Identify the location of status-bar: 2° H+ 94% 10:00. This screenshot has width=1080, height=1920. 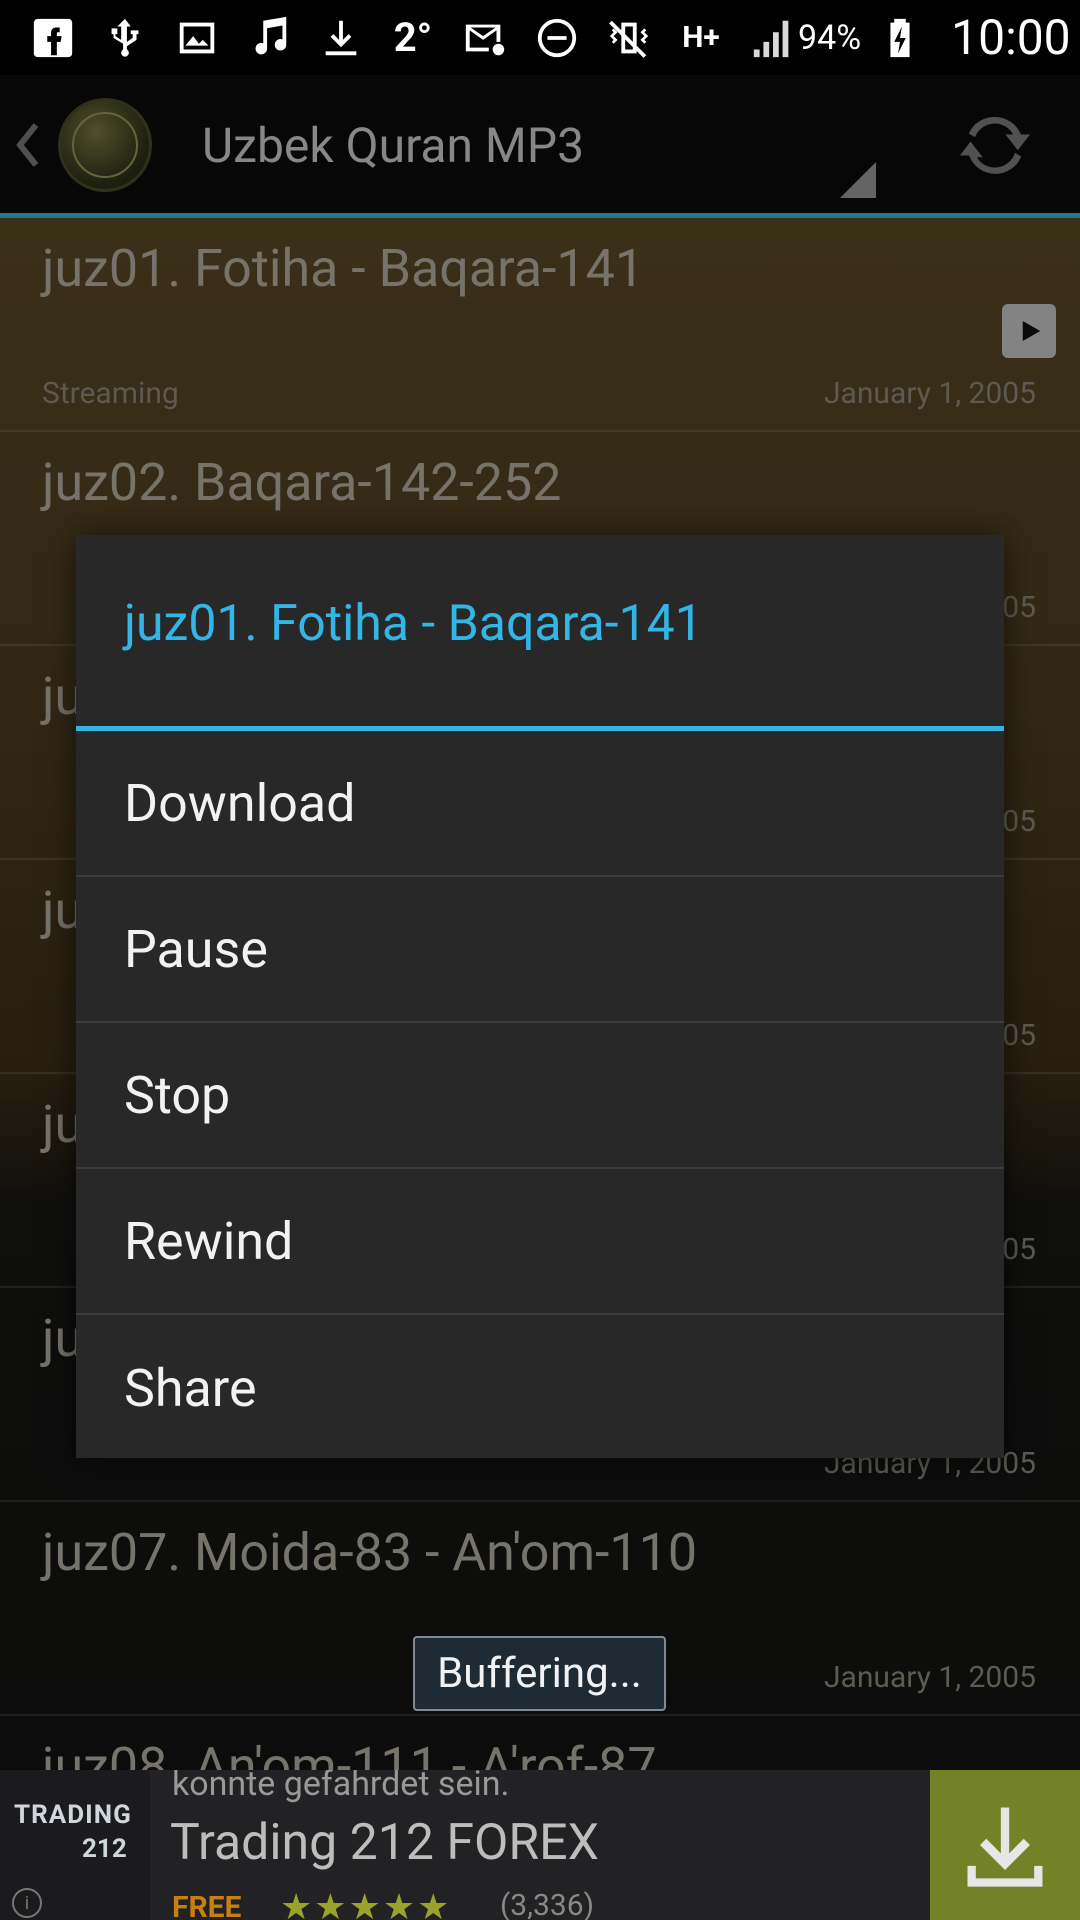
(540, 37).